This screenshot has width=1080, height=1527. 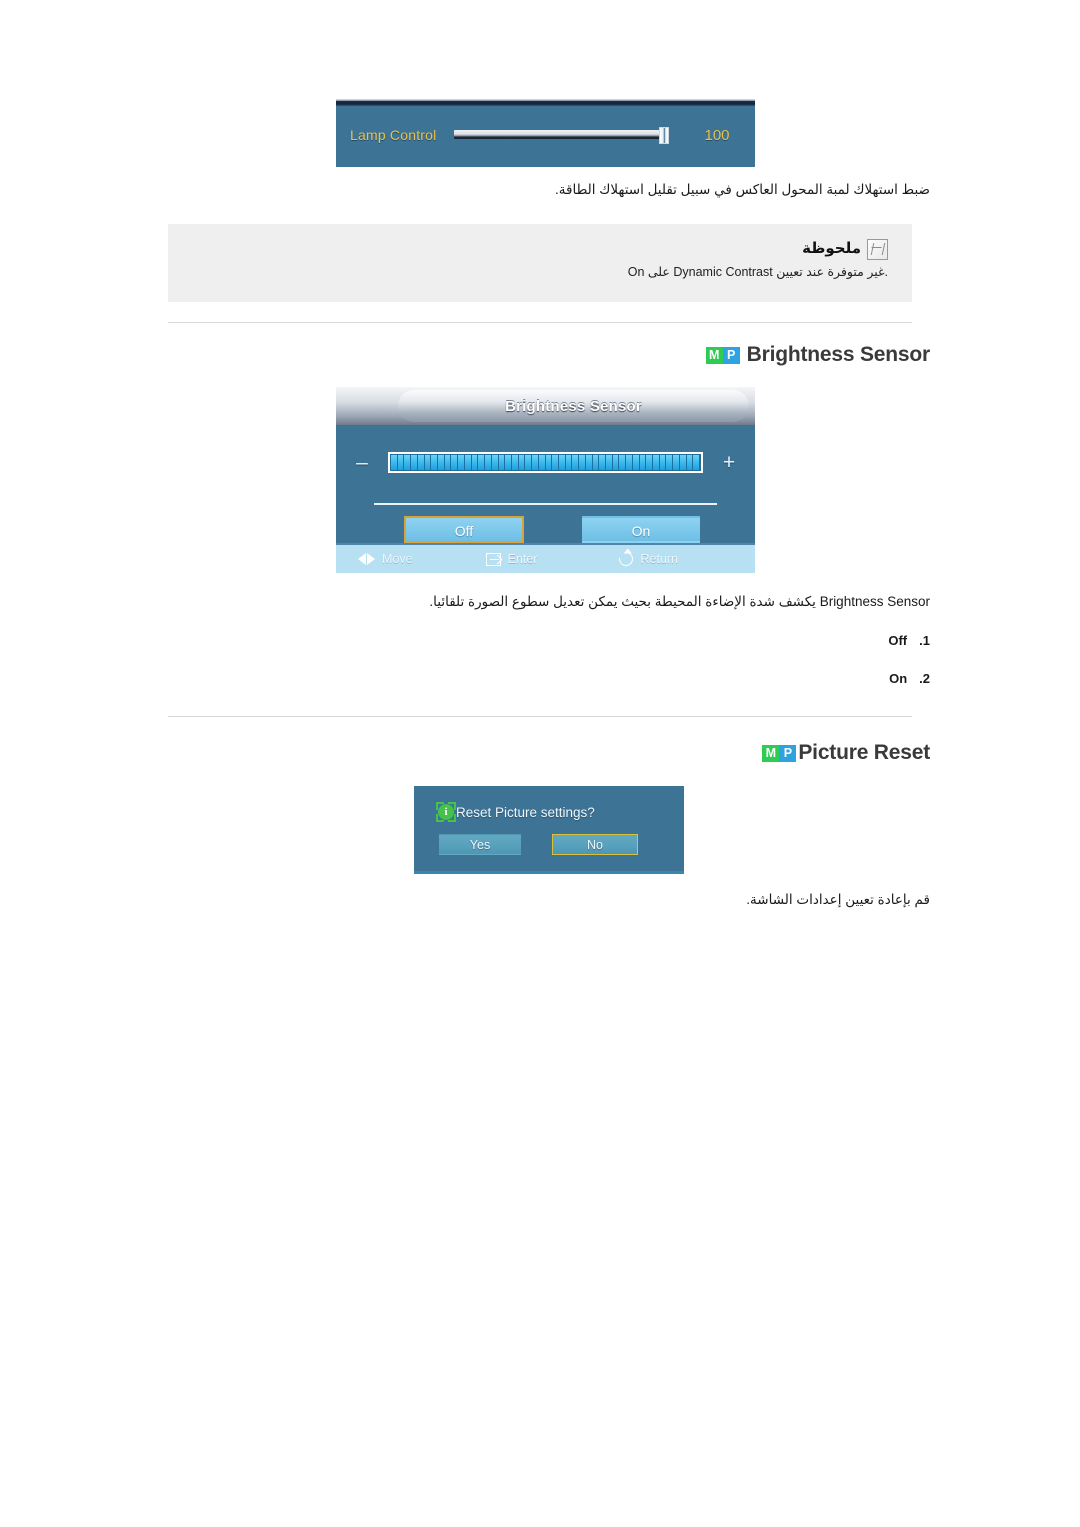 I want to click on list-item: 2. On, so click(x=909, y=679).